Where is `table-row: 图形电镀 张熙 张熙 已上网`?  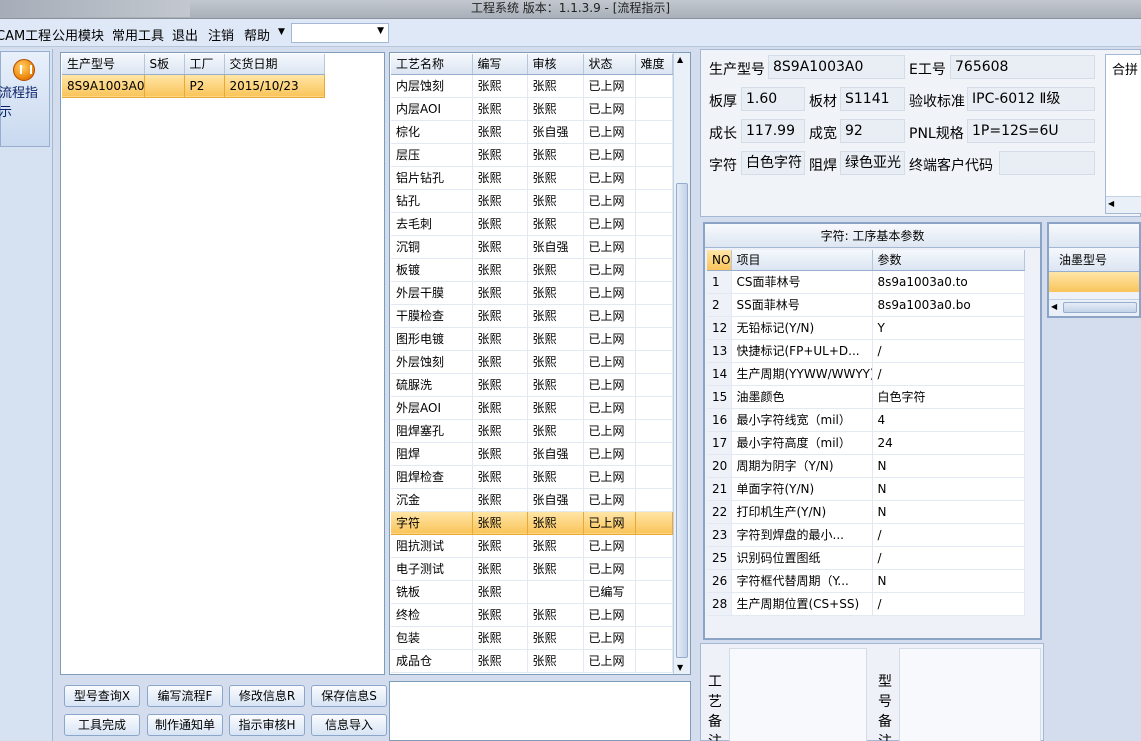 table-row: 图形电镀 张熙 张熙 已上网 is located at coordinates (532, 339).